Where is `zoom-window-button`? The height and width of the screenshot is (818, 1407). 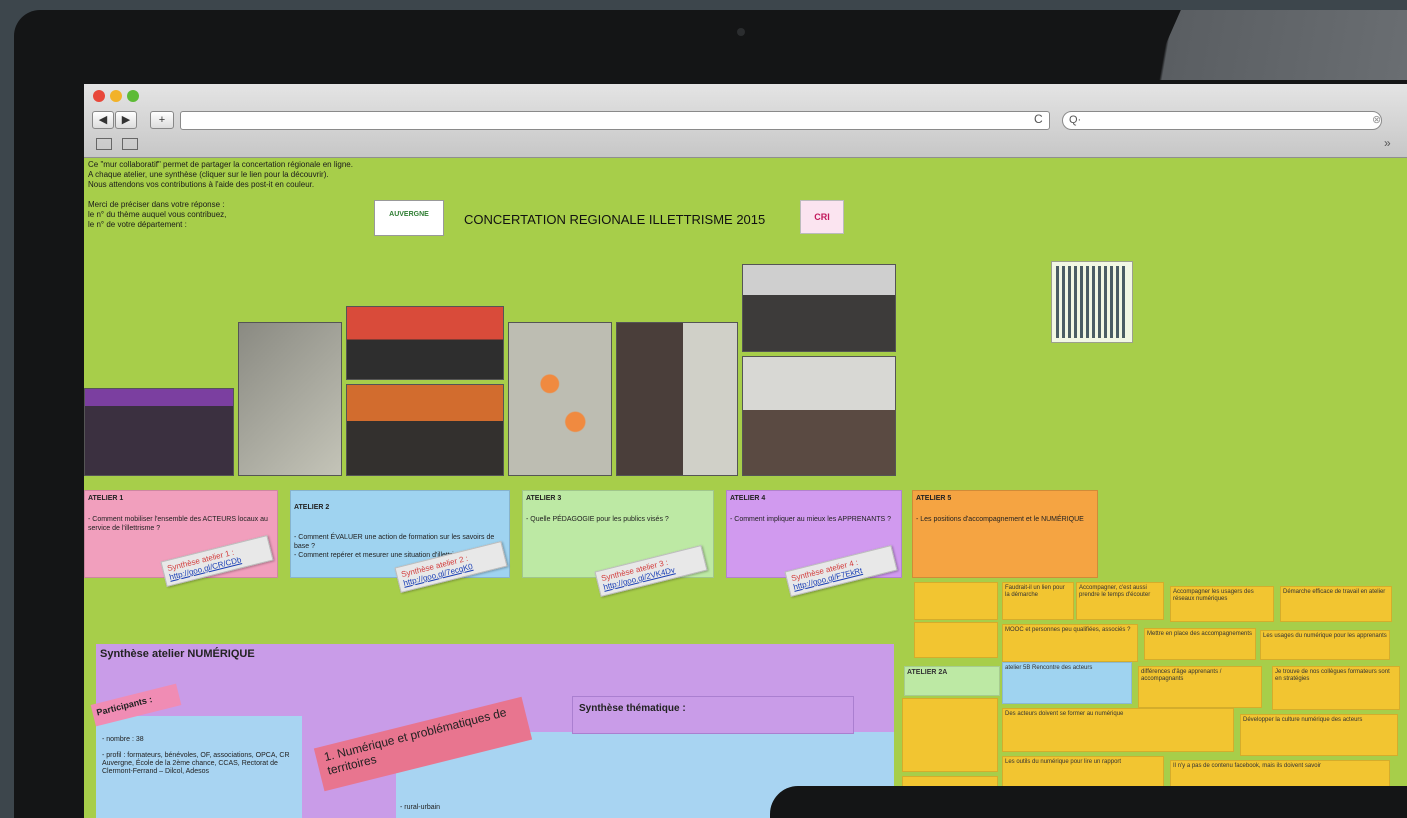 zoom-window-button is located at coordinates (133, 96).